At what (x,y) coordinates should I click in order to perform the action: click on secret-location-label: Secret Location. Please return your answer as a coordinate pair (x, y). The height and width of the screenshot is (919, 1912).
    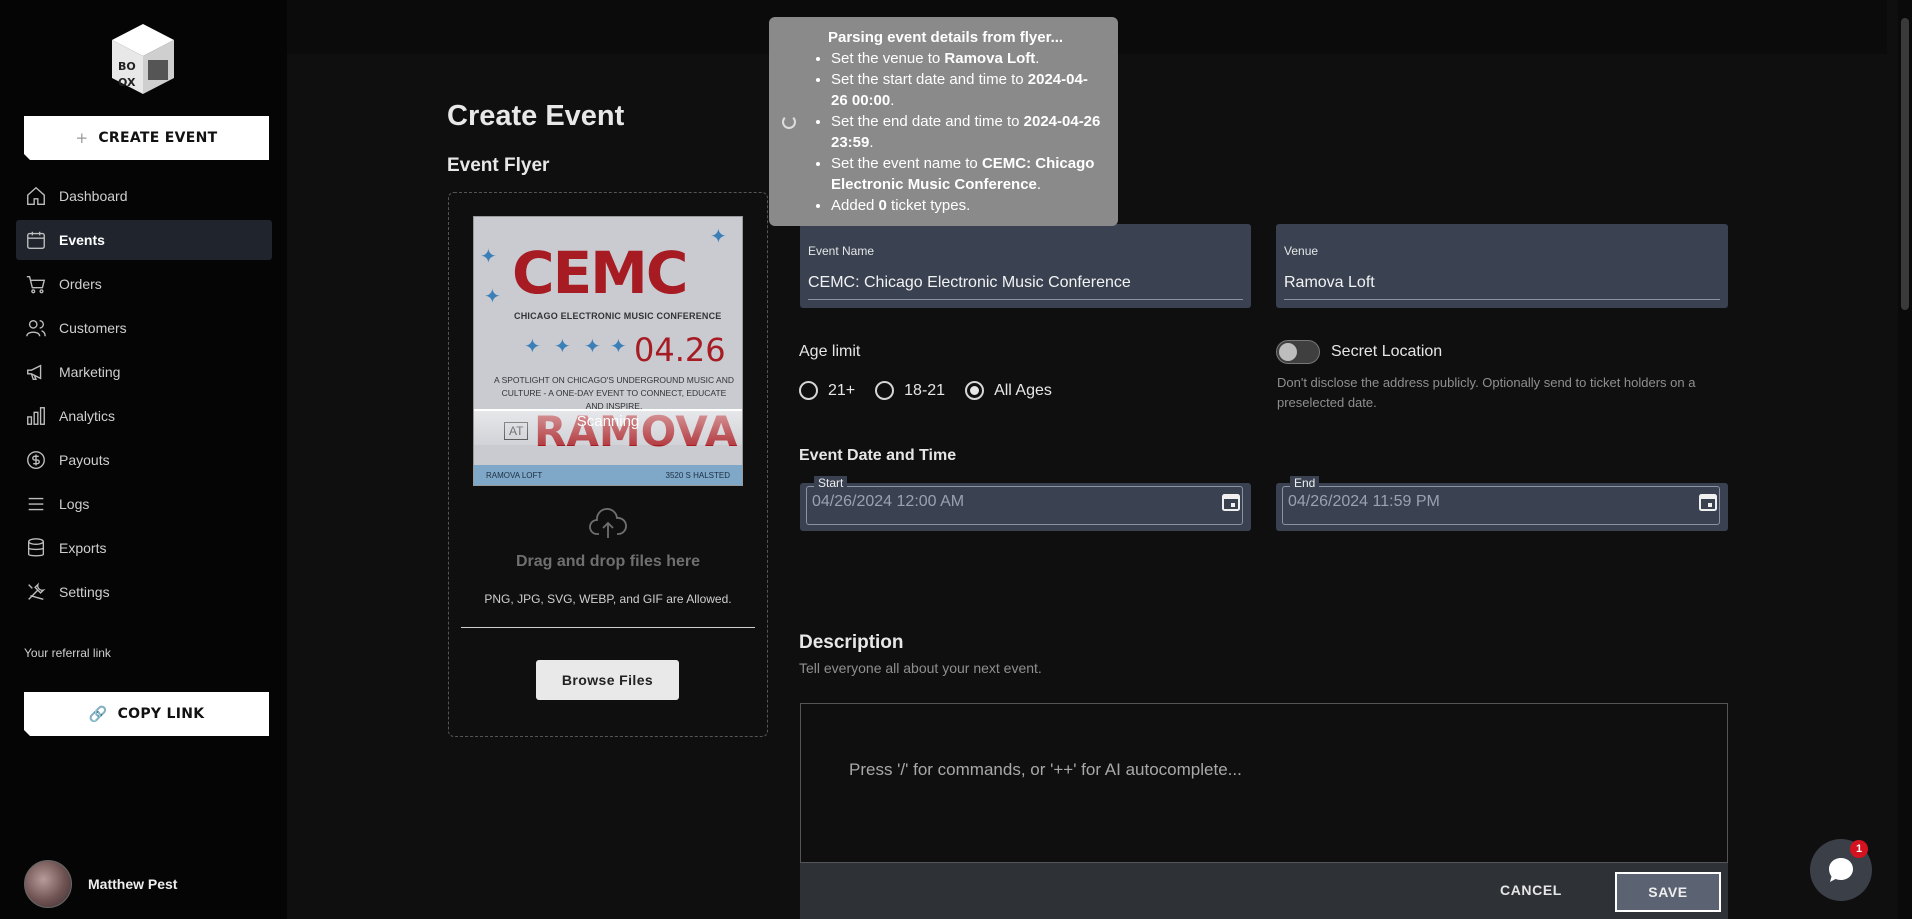
    Looking at the image, I should click on (1387, 351).